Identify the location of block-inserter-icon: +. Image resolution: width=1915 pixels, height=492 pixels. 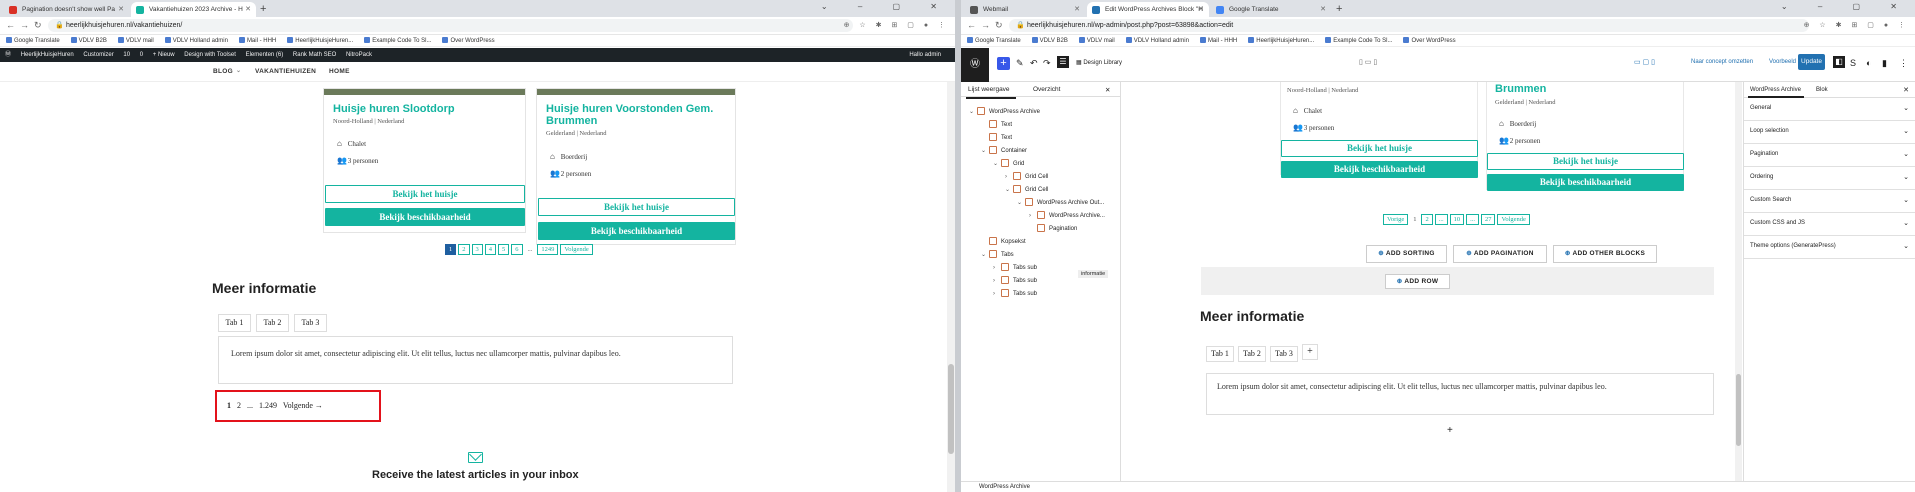
(1450, 430).